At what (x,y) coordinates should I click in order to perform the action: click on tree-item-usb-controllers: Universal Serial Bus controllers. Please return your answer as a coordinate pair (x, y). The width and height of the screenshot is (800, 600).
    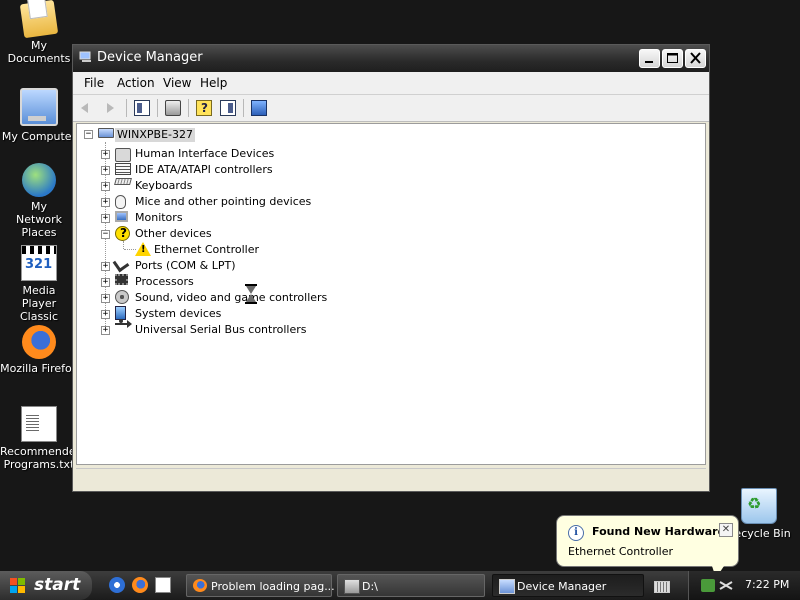
    Looking at the image, I should click on (220, 330).